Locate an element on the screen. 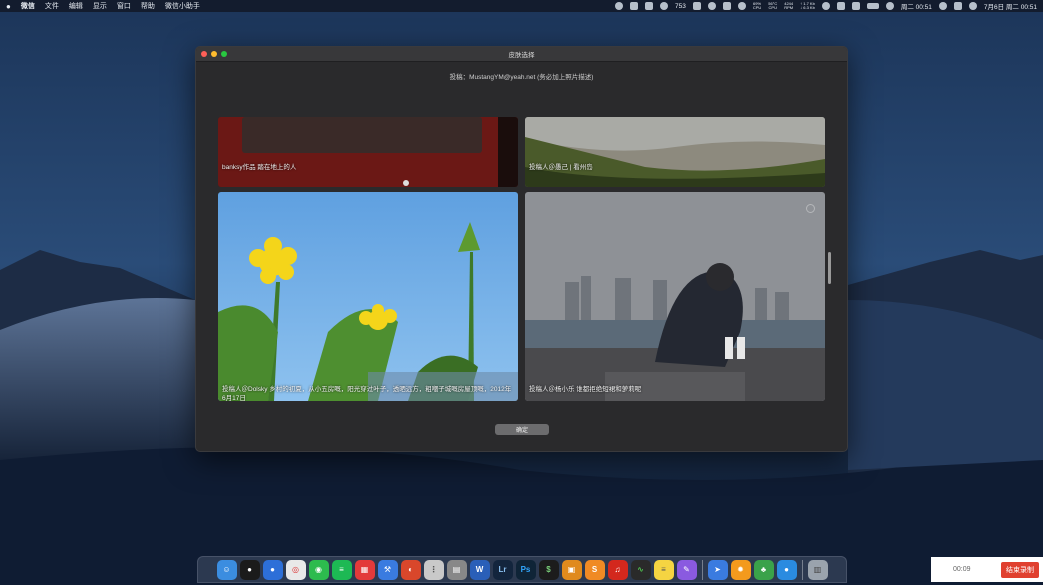 The width and height of the screenshot is (1043, 585). skin-caption: 投稿人＠愚己 | 看州岛 is located at coordinates (561, 167).